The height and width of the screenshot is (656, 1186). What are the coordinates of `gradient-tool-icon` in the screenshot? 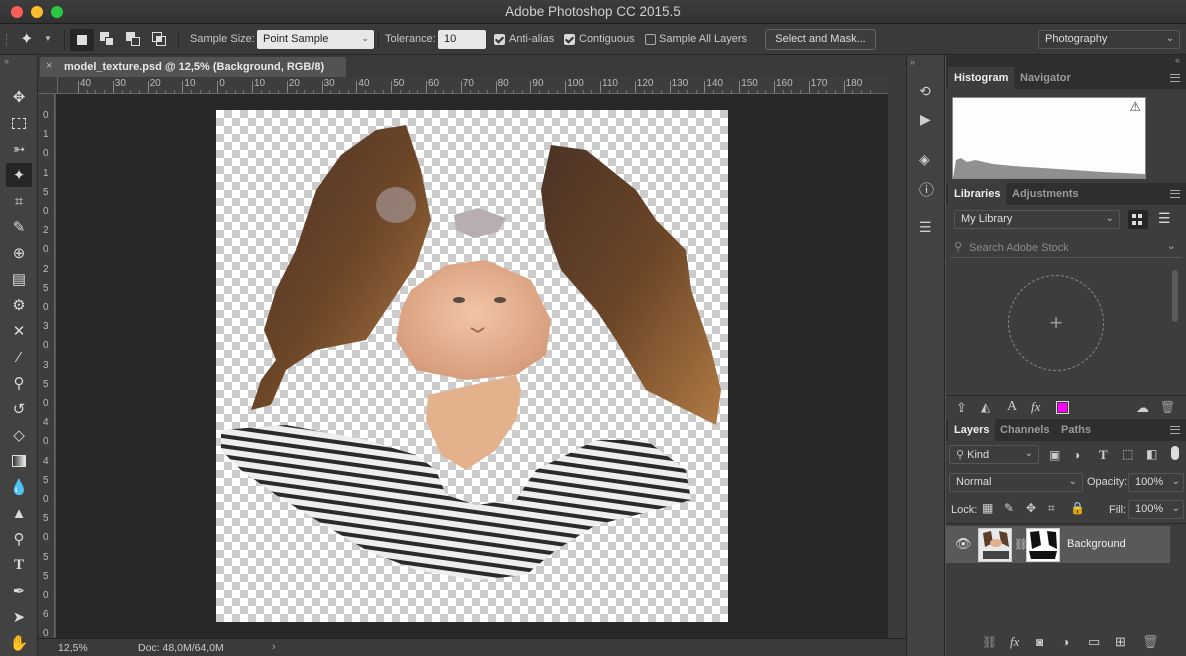 It's located at (19, 461).